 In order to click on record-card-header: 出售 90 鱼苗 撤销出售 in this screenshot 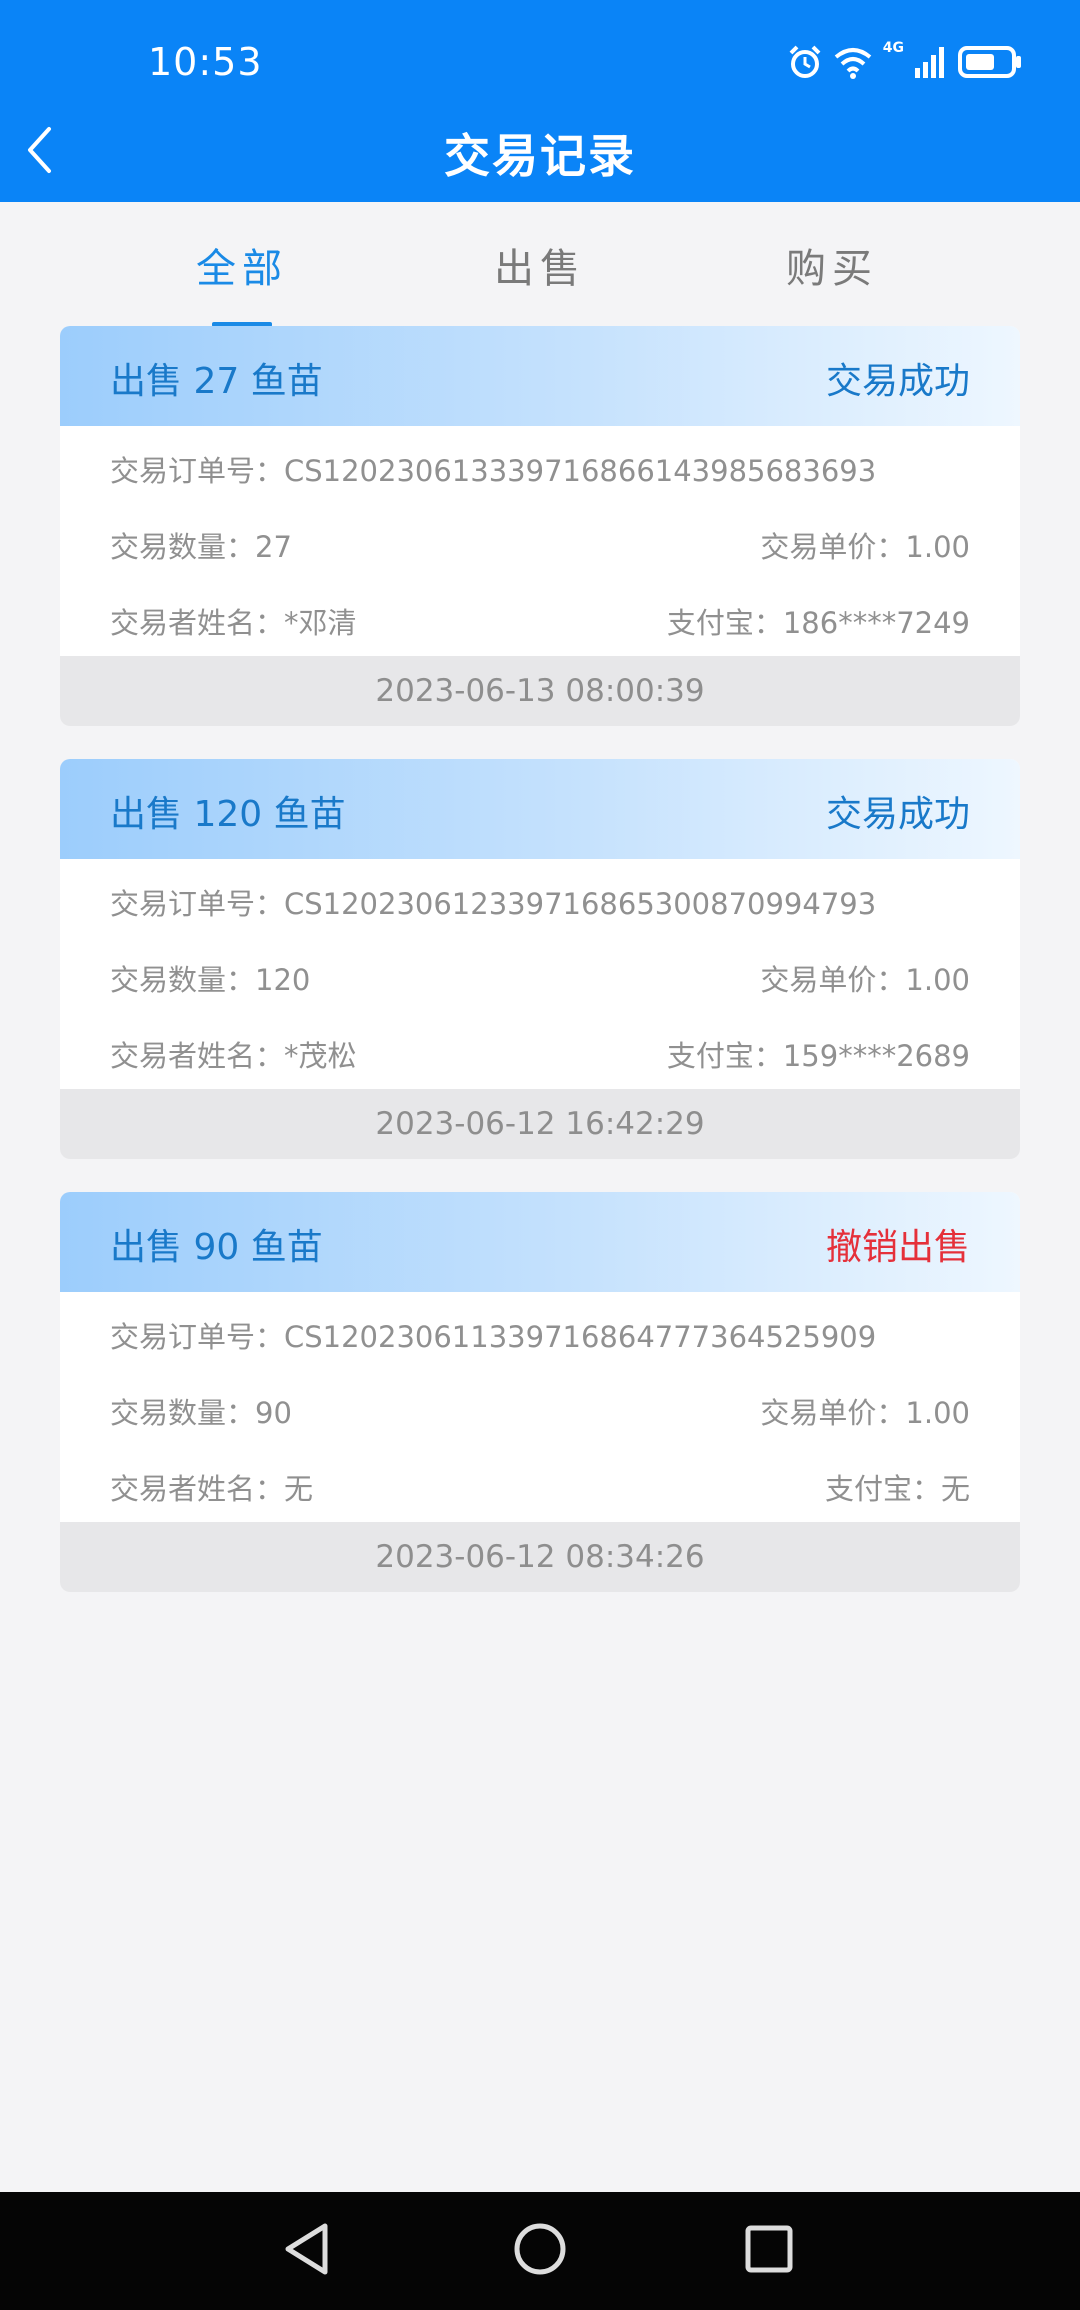, I will do `click(540, 1242)`.